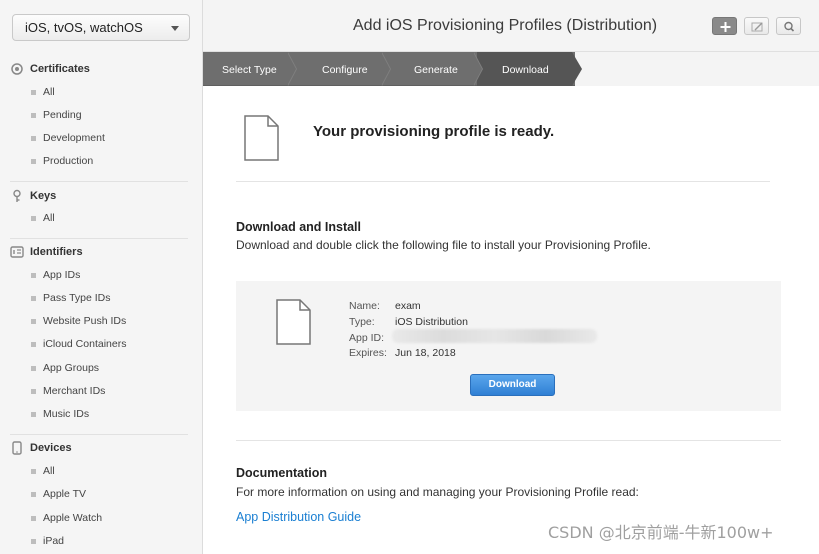  What do you see at coordinates (17, 448) in the screenshot?
I see `device-icon` at bounding box center [17, 448].